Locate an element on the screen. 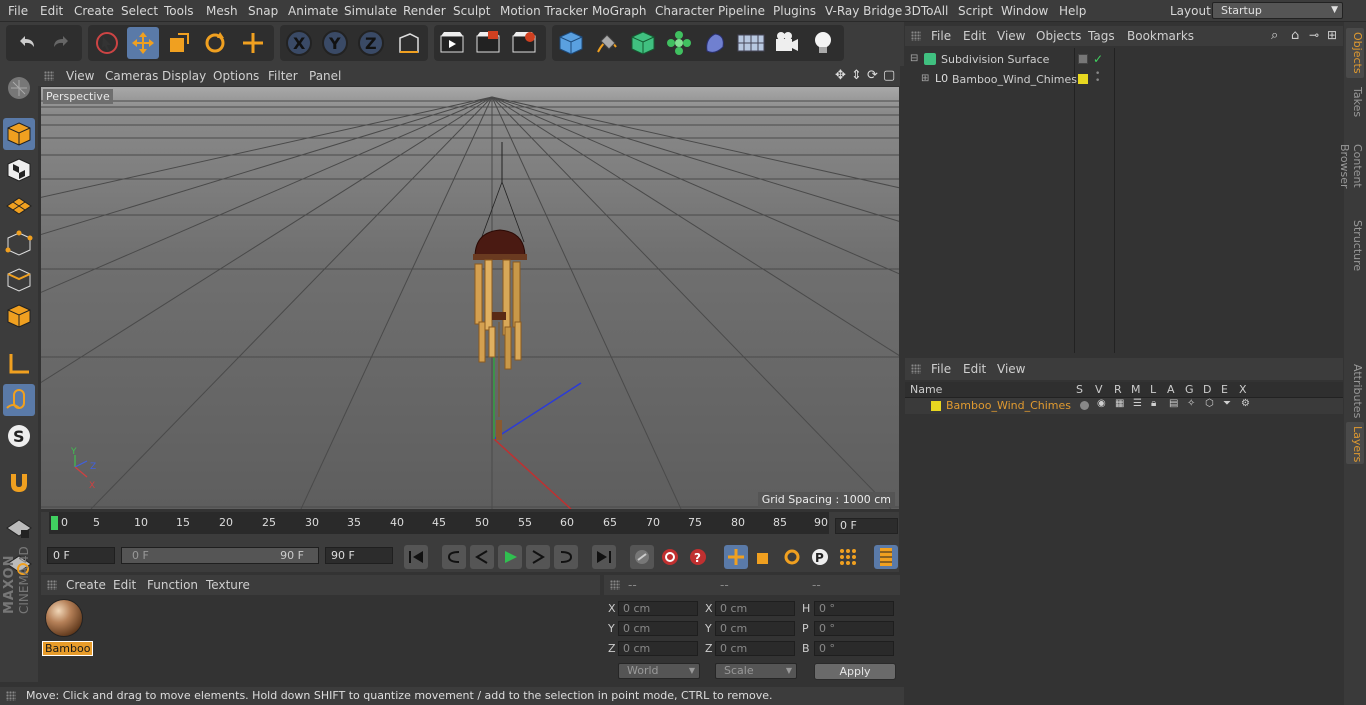 The image size is (1366, 705). goto-start-icon is located at coordinates (416, 557).